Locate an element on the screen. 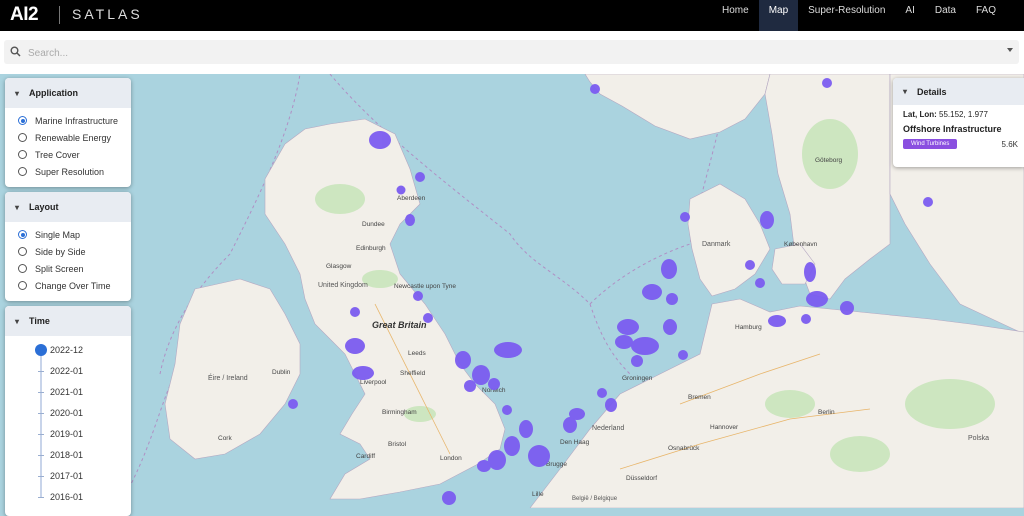  label-eire: Éire / Ireland is located at coordinates (228, 377).